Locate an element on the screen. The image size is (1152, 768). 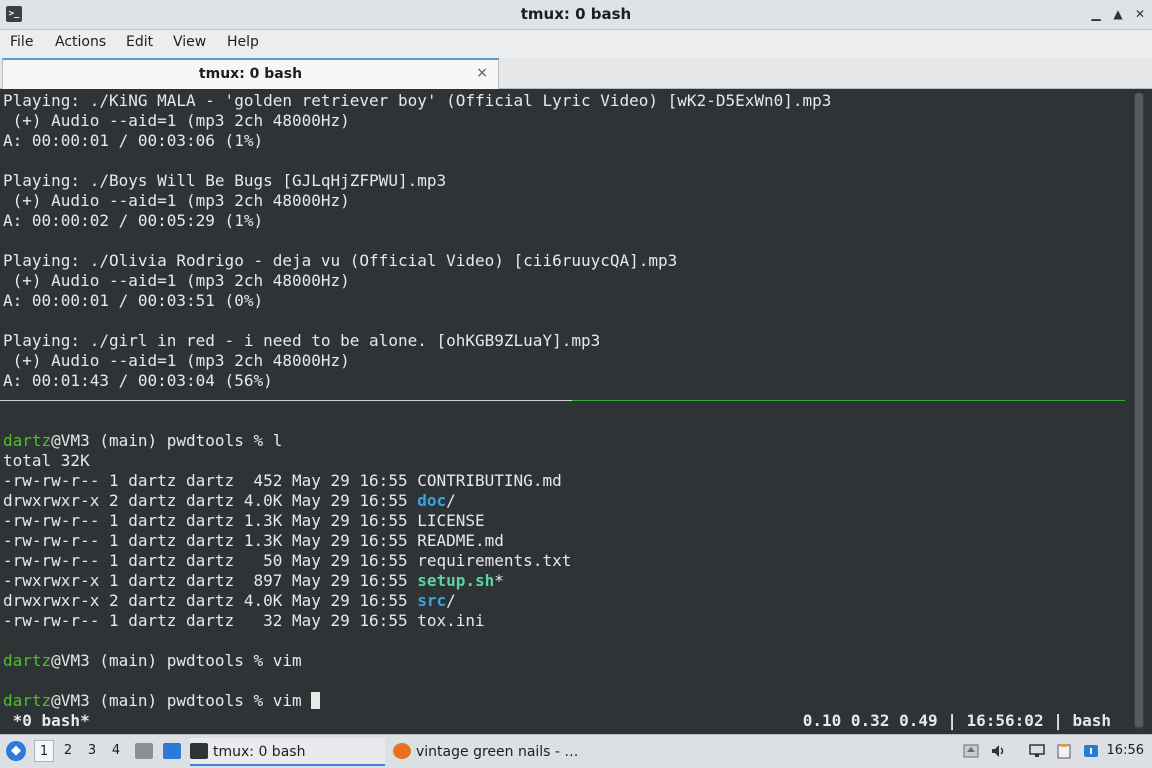
taskbar-clock: 16:56 is located at coordinates (1125, 750).